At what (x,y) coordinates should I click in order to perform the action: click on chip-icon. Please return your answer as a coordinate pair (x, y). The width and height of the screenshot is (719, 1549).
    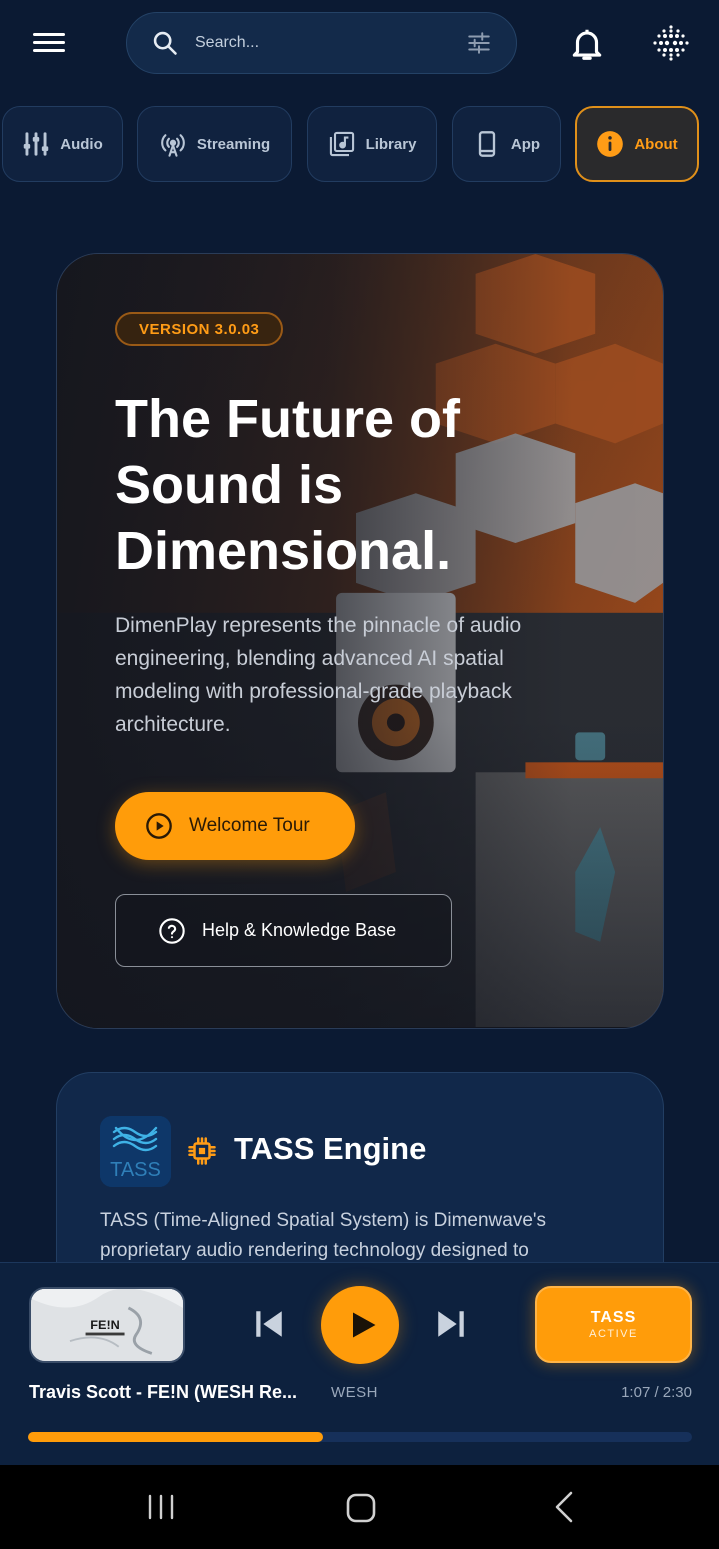
    Looking at the image, I should click on (202, 1151).